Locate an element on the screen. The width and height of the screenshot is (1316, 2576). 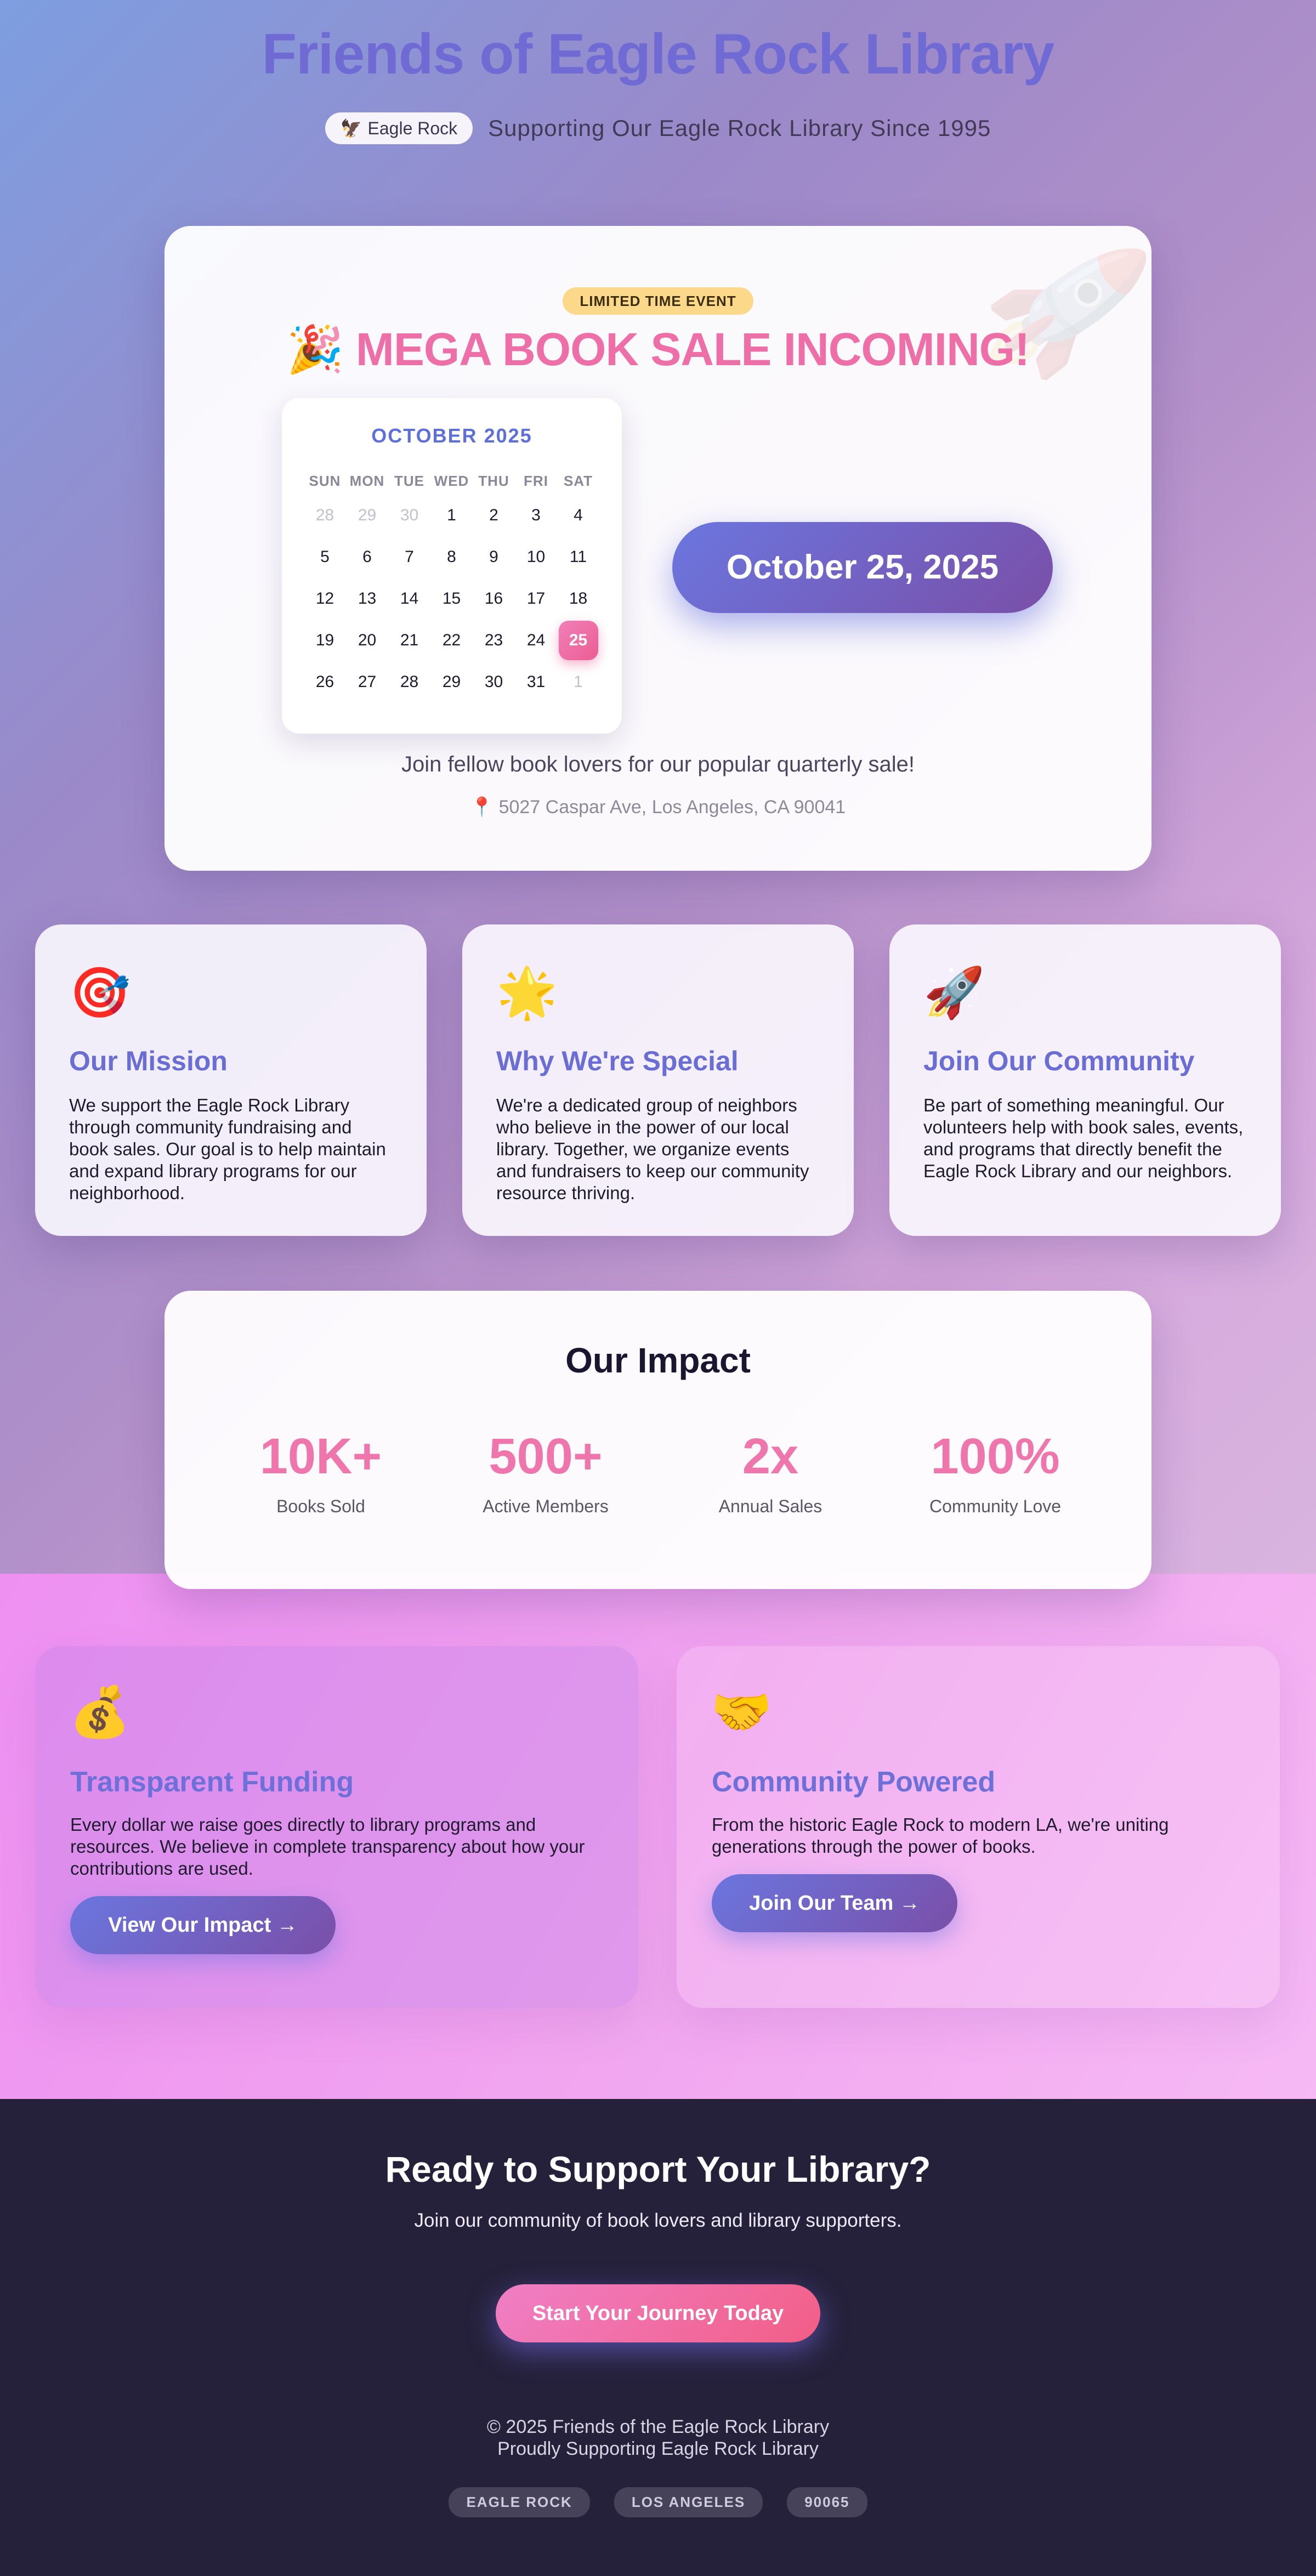
calendar-week-row: 26 27 28 29 30 31 1 is located at coordinates (452, 682).